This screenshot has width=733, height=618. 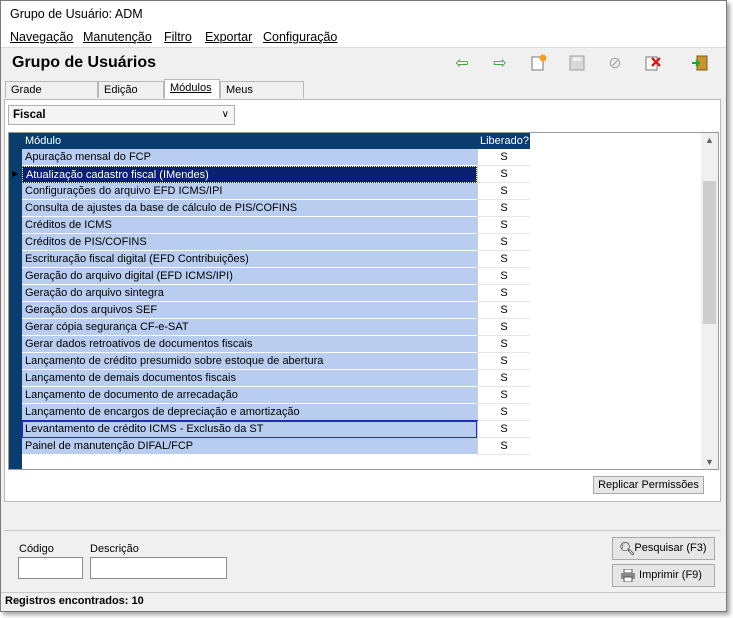 I want to click on arrow-right-icon: ⇨, so click(x=500, y=63).